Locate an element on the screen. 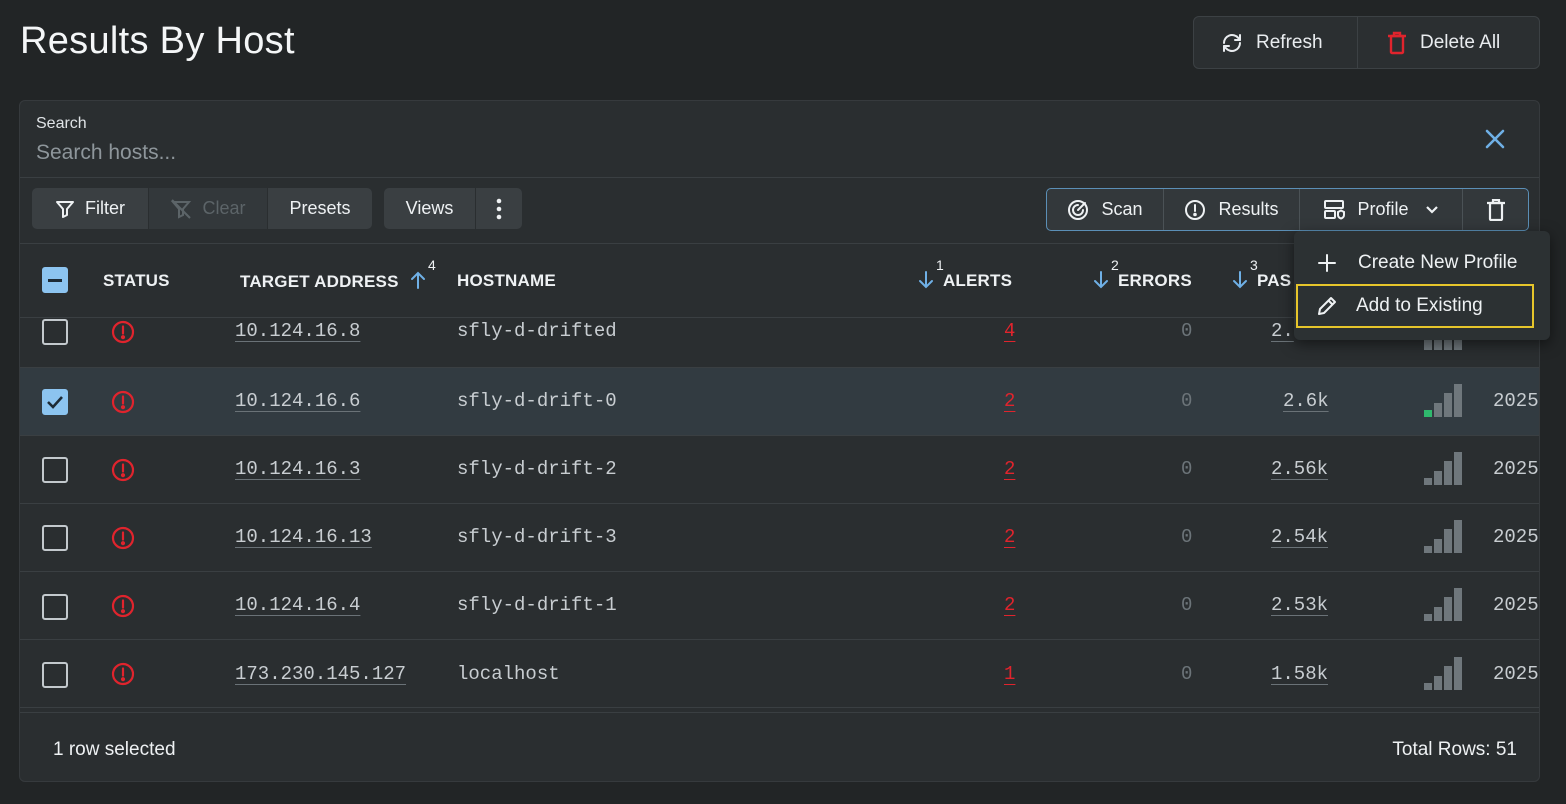  scan-label: Scan is located at coordinates (1122, 209).